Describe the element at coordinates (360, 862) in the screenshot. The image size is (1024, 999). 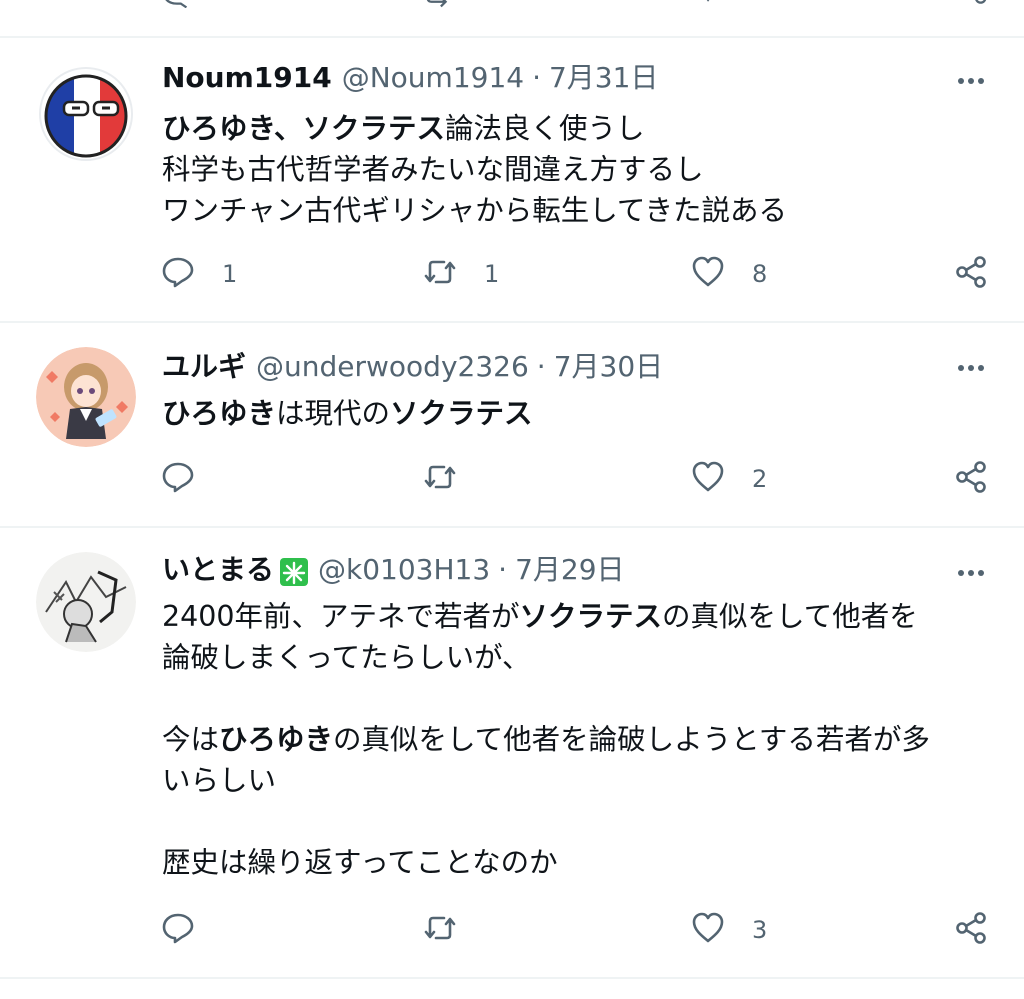
I see `text-segment: 歴史は繰り返すってことなのか` at that location.